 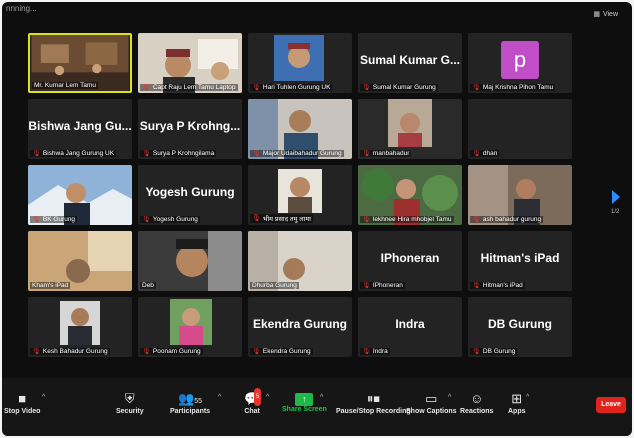 What do you see at coordinates (520, 195) in the screenshot?
I see `participant-tile: 🎙 ash bahadur gurung` at bounding box center [520, 195].